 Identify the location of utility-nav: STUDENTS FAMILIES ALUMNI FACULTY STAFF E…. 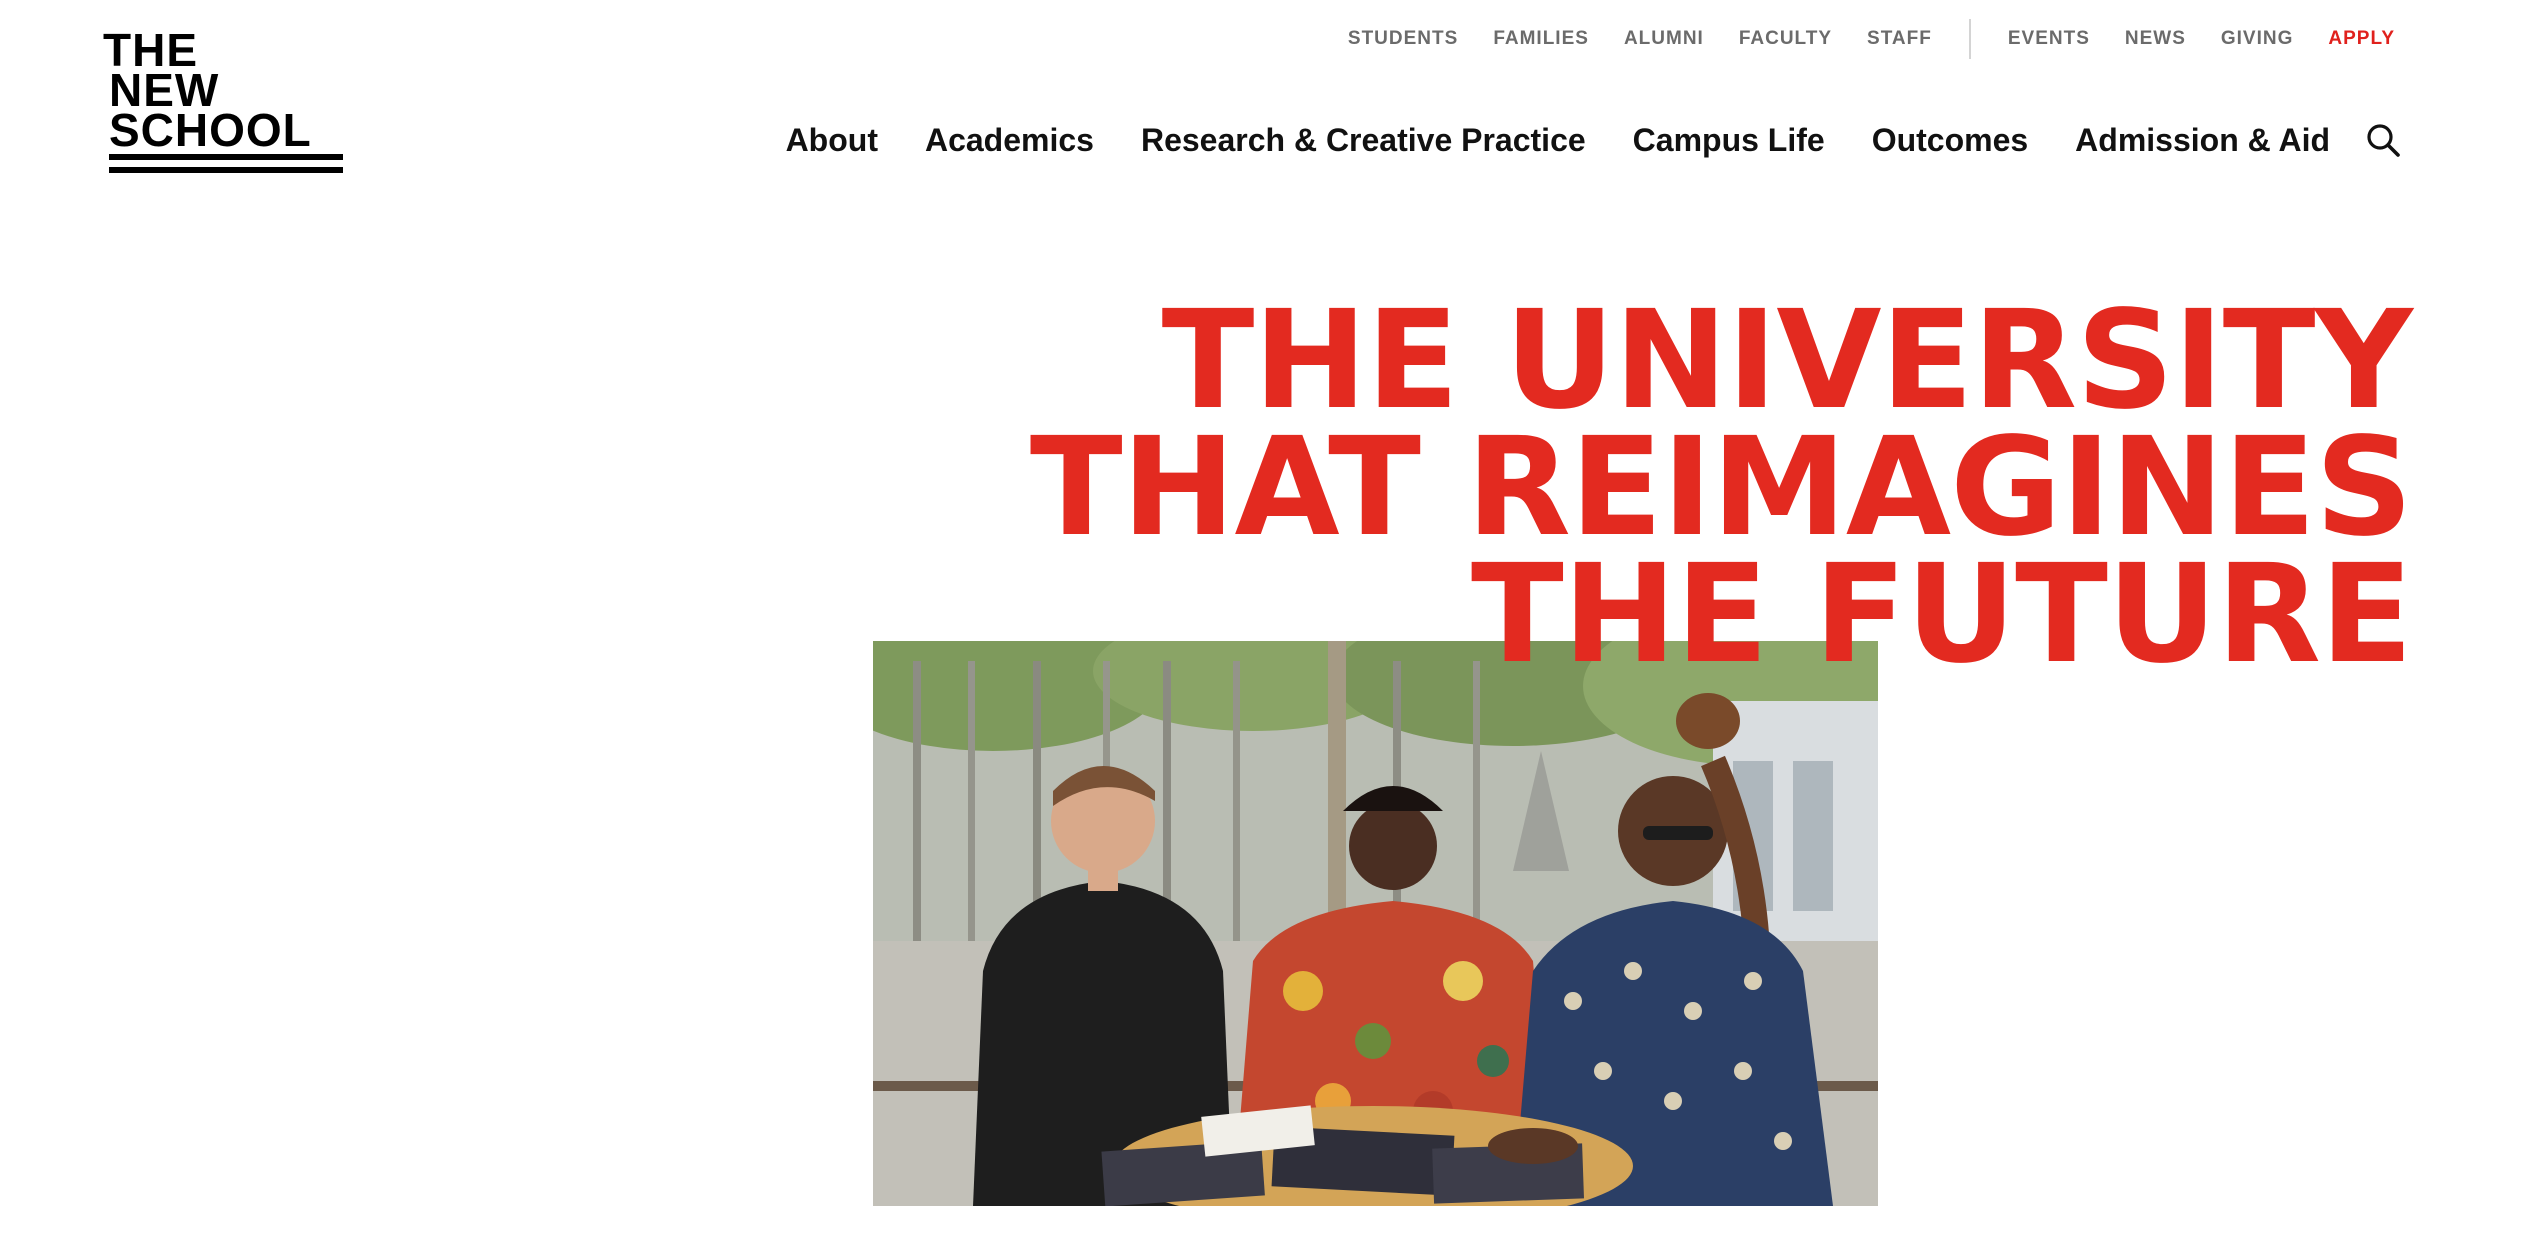
(1871, 39).